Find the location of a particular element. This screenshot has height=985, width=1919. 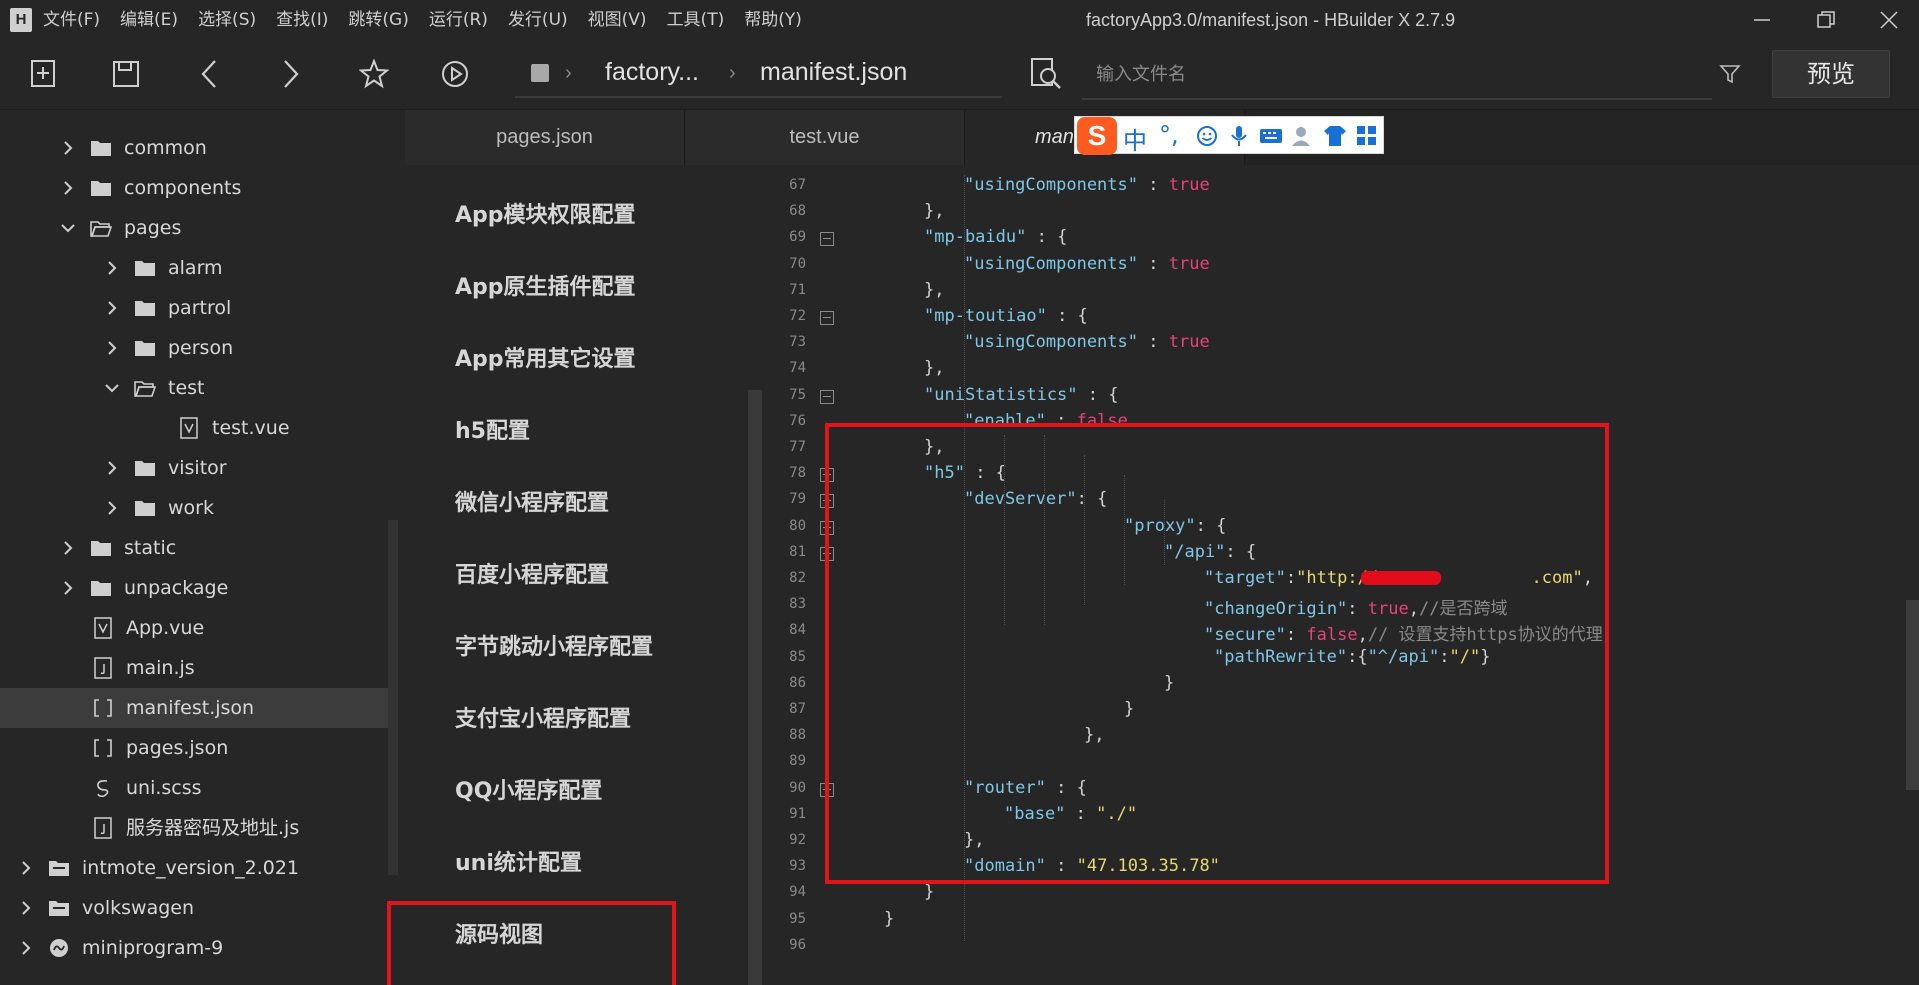

restore-button is located at coordinates (1826, 20).